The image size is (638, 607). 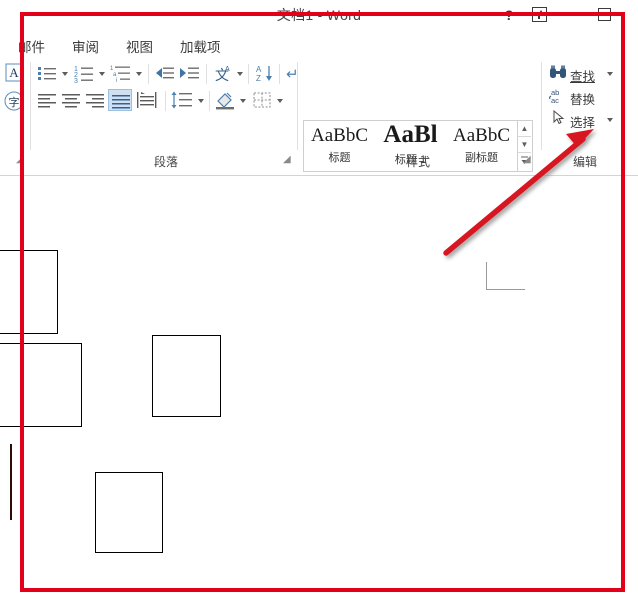 What do you see at coordinates (584, 162) in the screenshot?
I see `editing-group-label: 编辑` at bounding box center [584, 162].